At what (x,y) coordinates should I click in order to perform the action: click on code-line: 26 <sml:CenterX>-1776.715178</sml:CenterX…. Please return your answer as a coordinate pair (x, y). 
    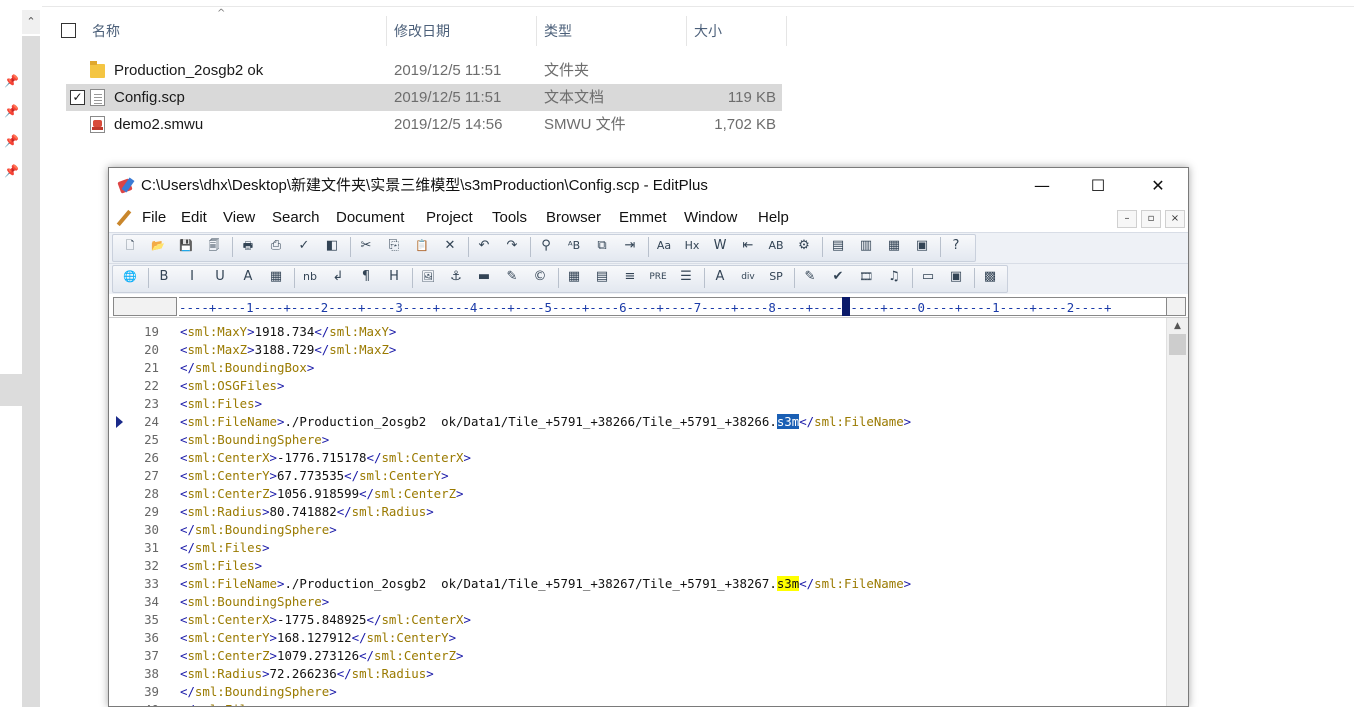
    Looking at the image, I should click on (637, 458).